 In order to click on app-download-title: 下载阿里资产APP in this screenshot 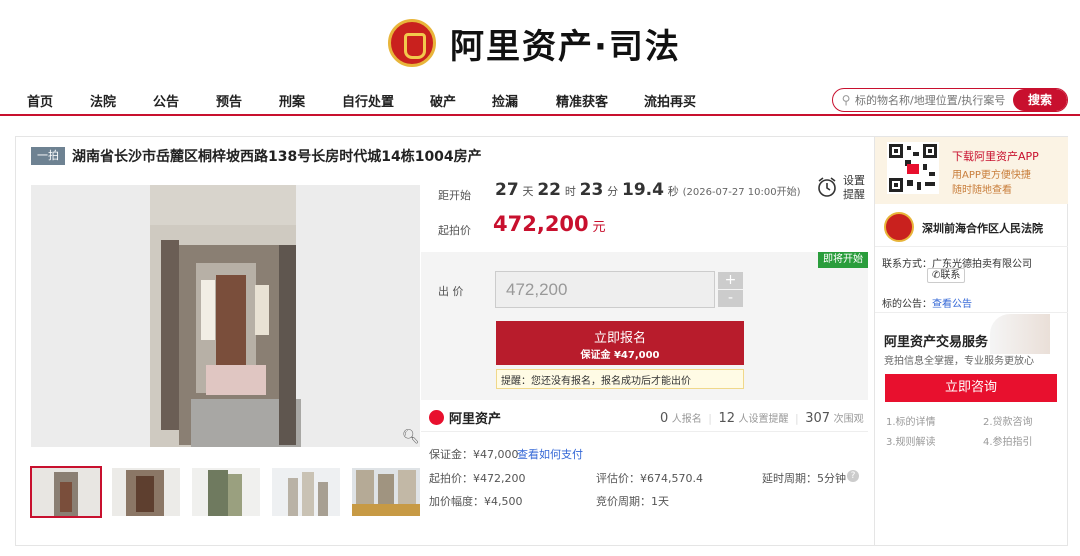, I will do `click(995, 156)`.